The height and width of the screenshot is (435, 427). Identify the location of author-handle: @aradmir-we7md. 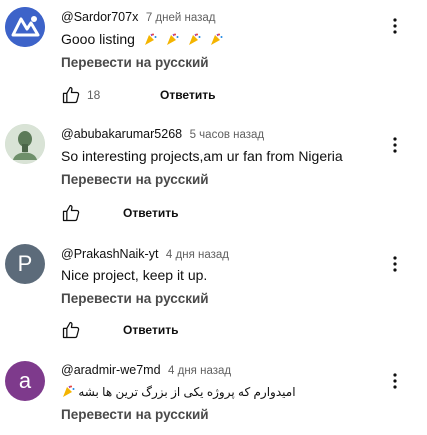
(111, 370).